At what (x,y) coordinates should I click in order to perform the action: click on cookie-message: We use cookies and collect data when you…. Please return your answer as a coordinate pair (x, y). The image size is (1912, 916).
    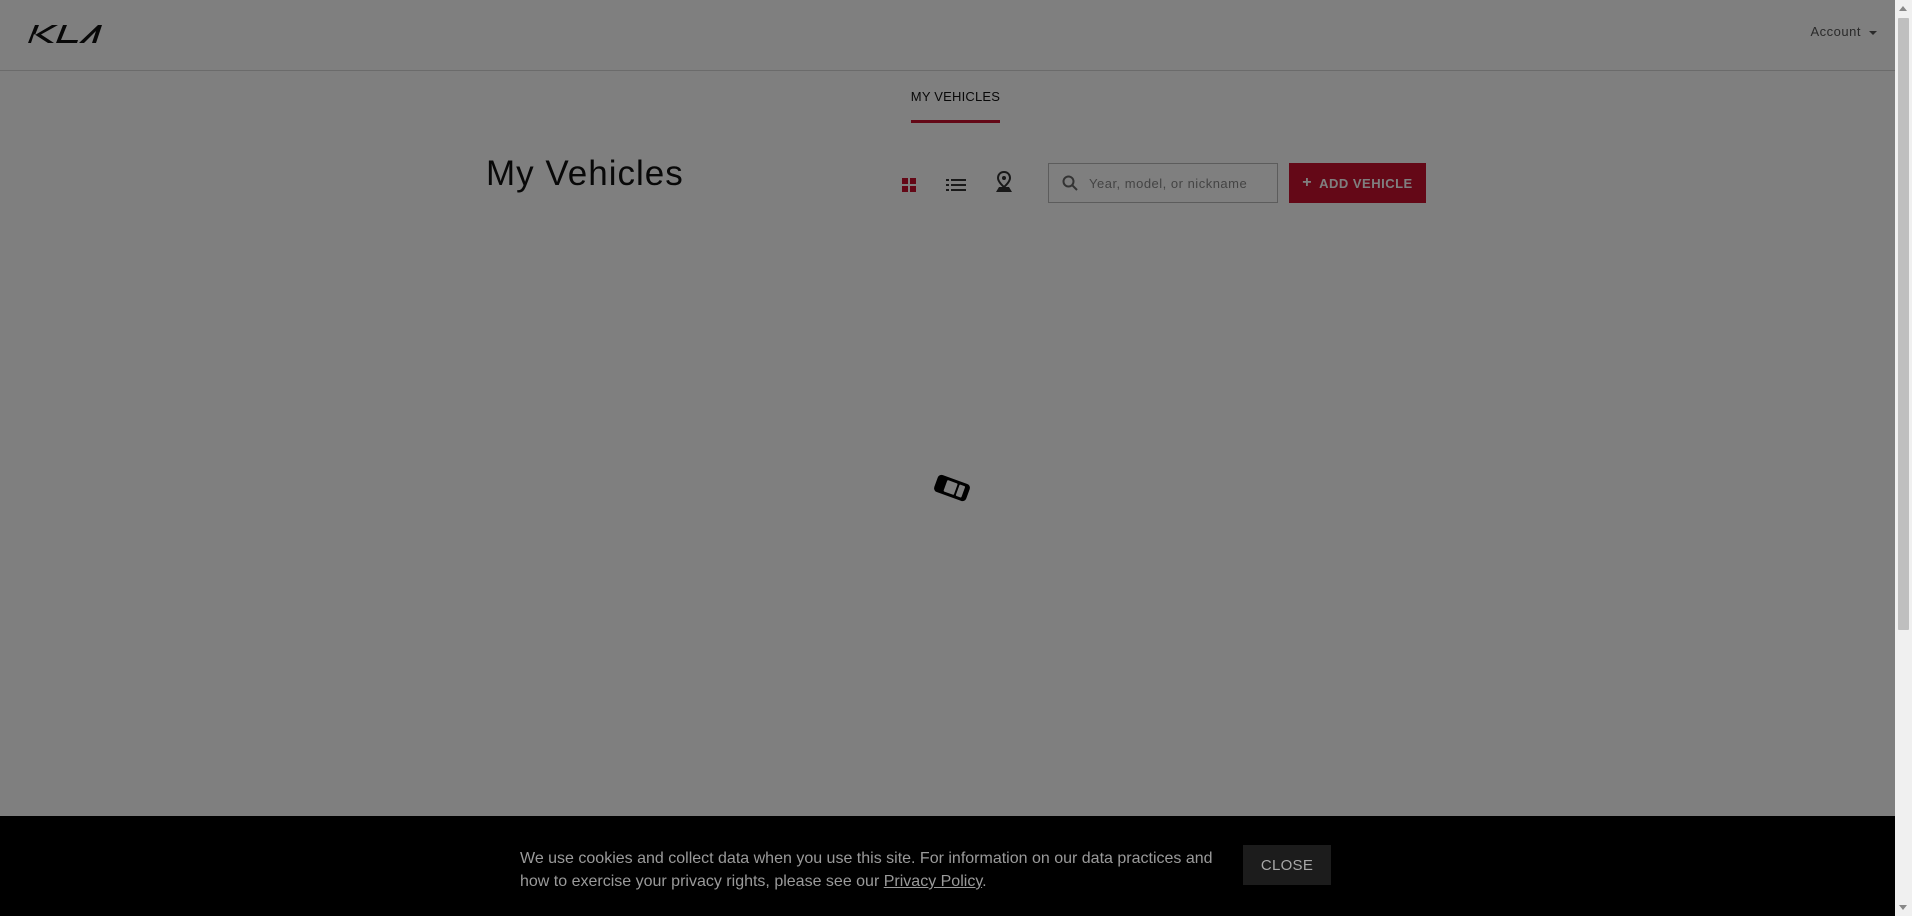
    Looking at the image, I should click on (870, 870).